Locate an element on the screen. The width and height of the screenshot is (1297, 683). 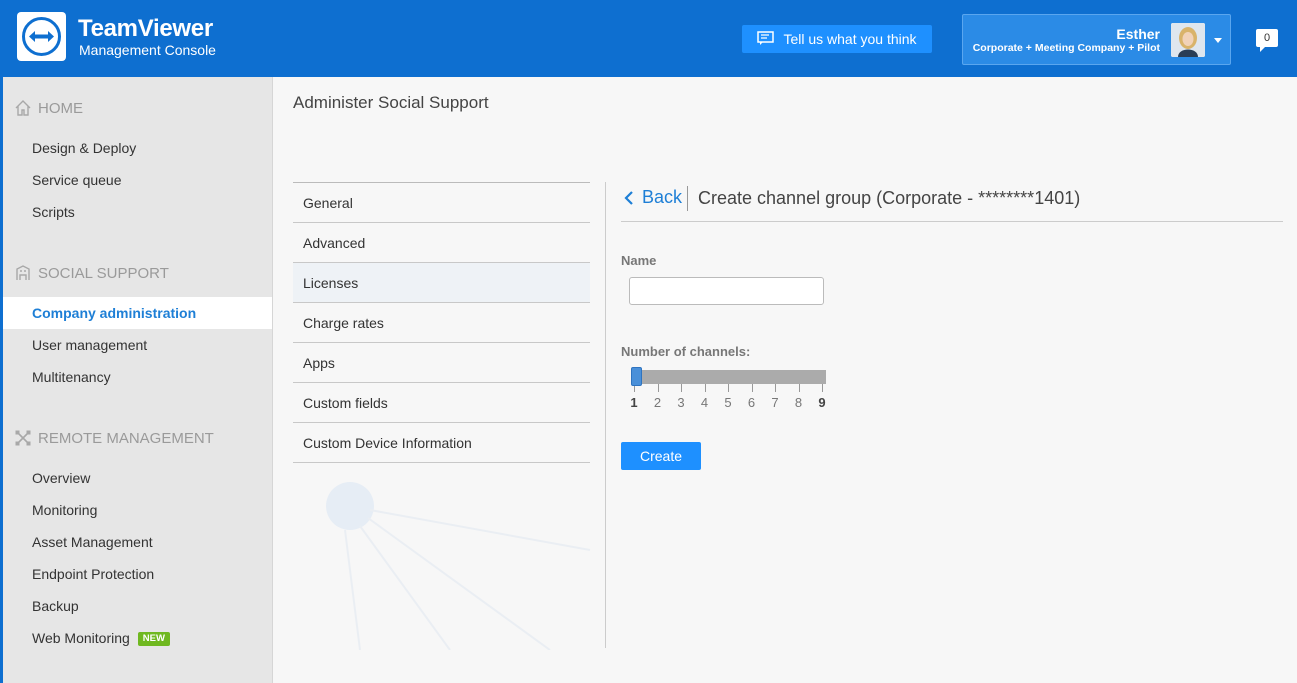
sidebar-item-service-queue: Service queue is located at coordinates (137, 180).